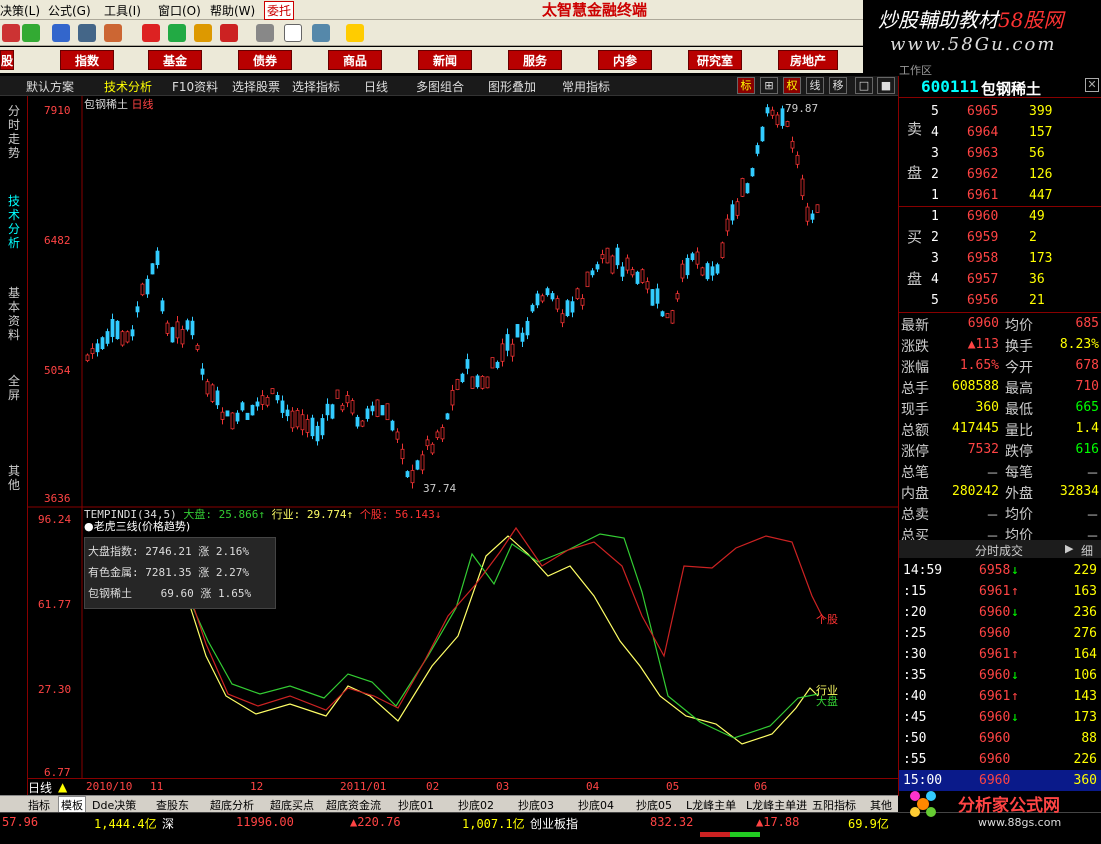 The image size is (1101, 844). I want to click on multi-chart: 多图组合, so click(440, 86).